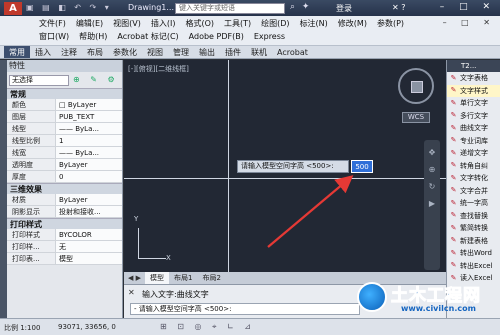 The width and height of the screenshot is (500, 335). Describe the element at coordinates (432, 186) in the screenshot. I see `orbit-icon: ↻` at that location.